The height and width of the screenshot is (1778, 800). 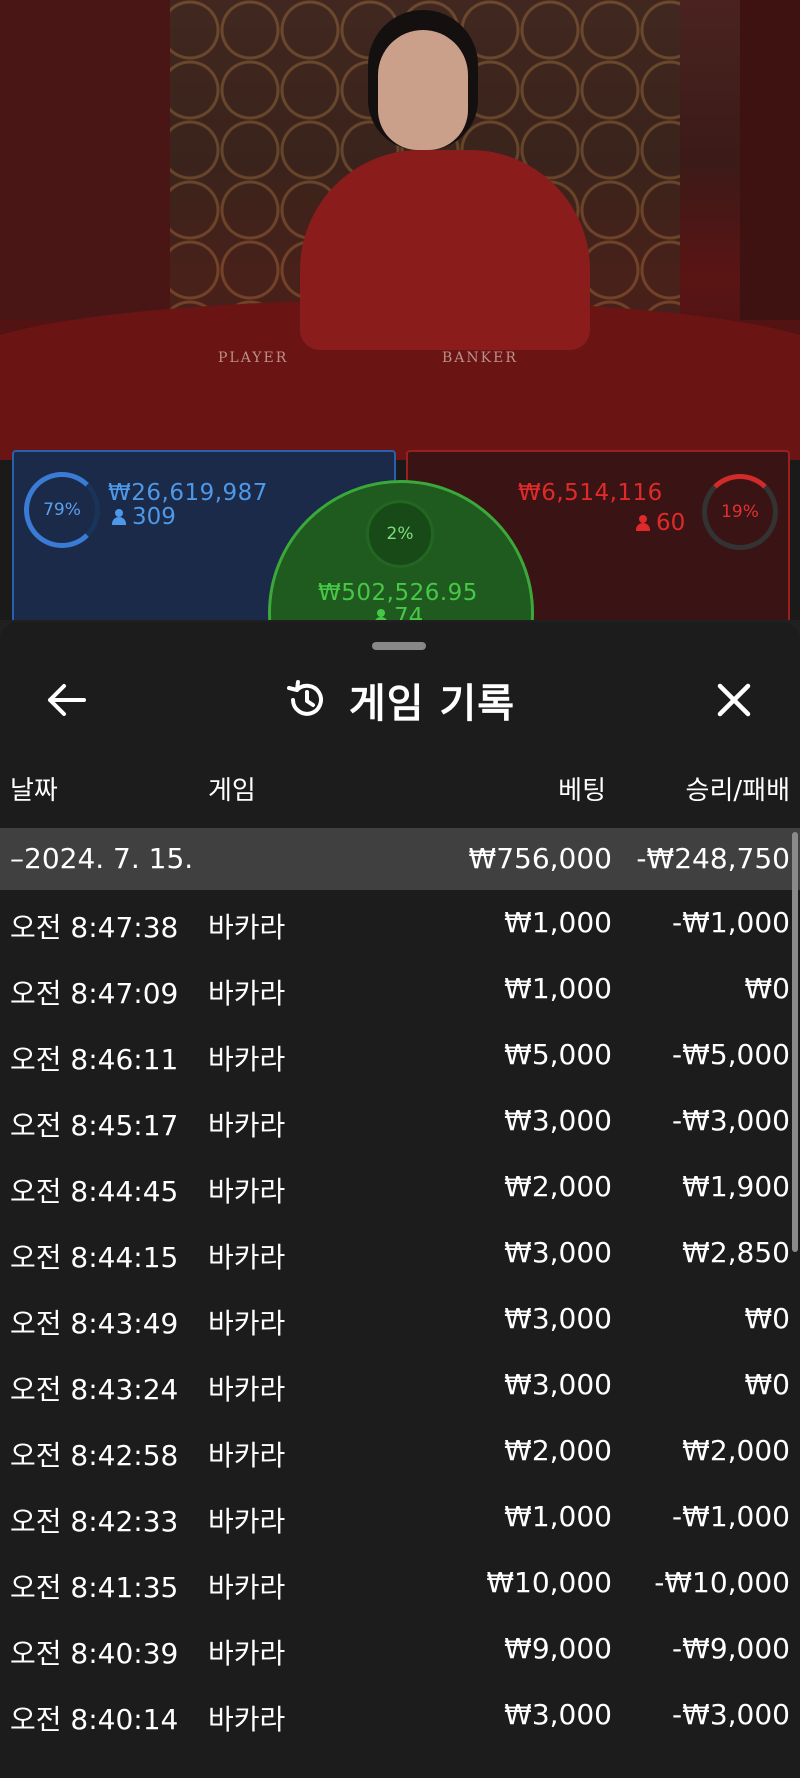 What do you see at coordinates (480, 358) in the screenshot?
I see `table-label-banker: BANKER` at bounding box center [480, 358].